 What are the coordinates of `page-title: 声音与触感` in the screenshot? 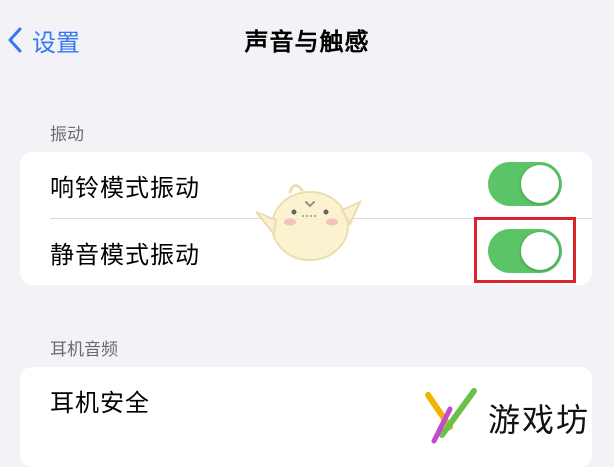 It's located at (307, 42).